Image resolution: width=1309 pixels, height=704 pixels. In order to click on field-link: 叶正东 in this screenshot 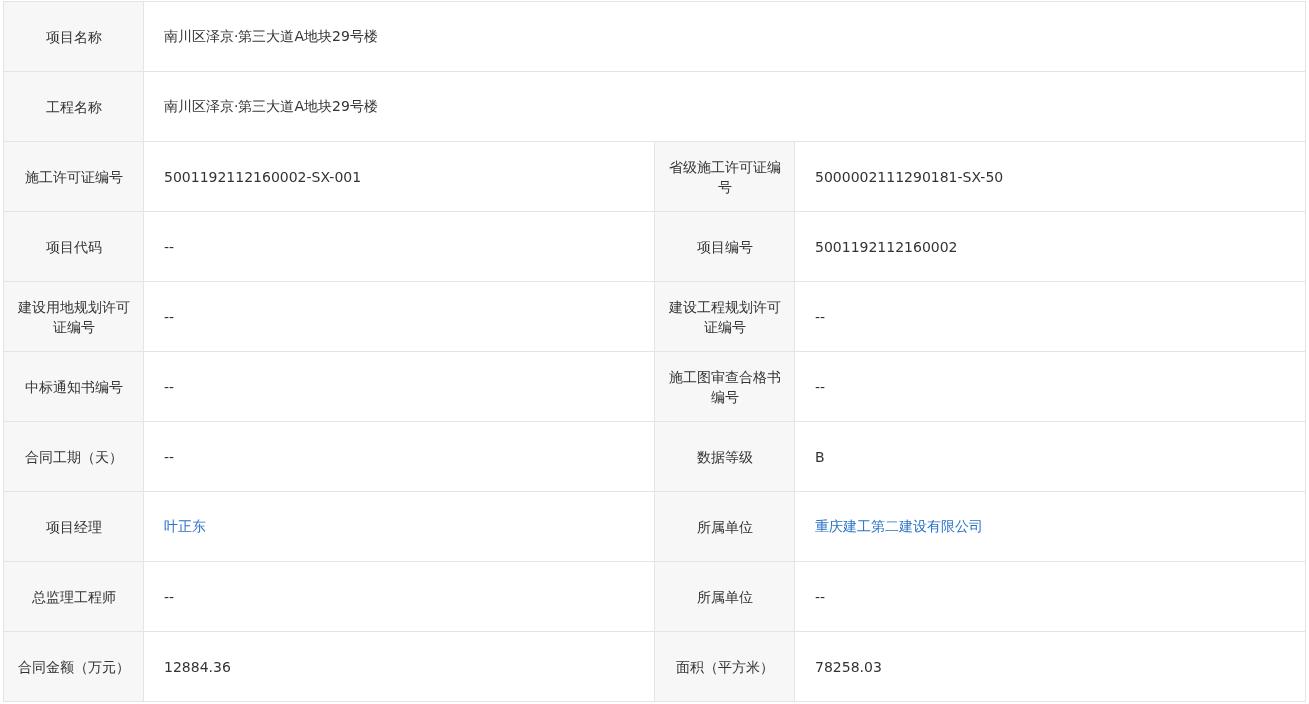, I will do `click(185, 526)`.